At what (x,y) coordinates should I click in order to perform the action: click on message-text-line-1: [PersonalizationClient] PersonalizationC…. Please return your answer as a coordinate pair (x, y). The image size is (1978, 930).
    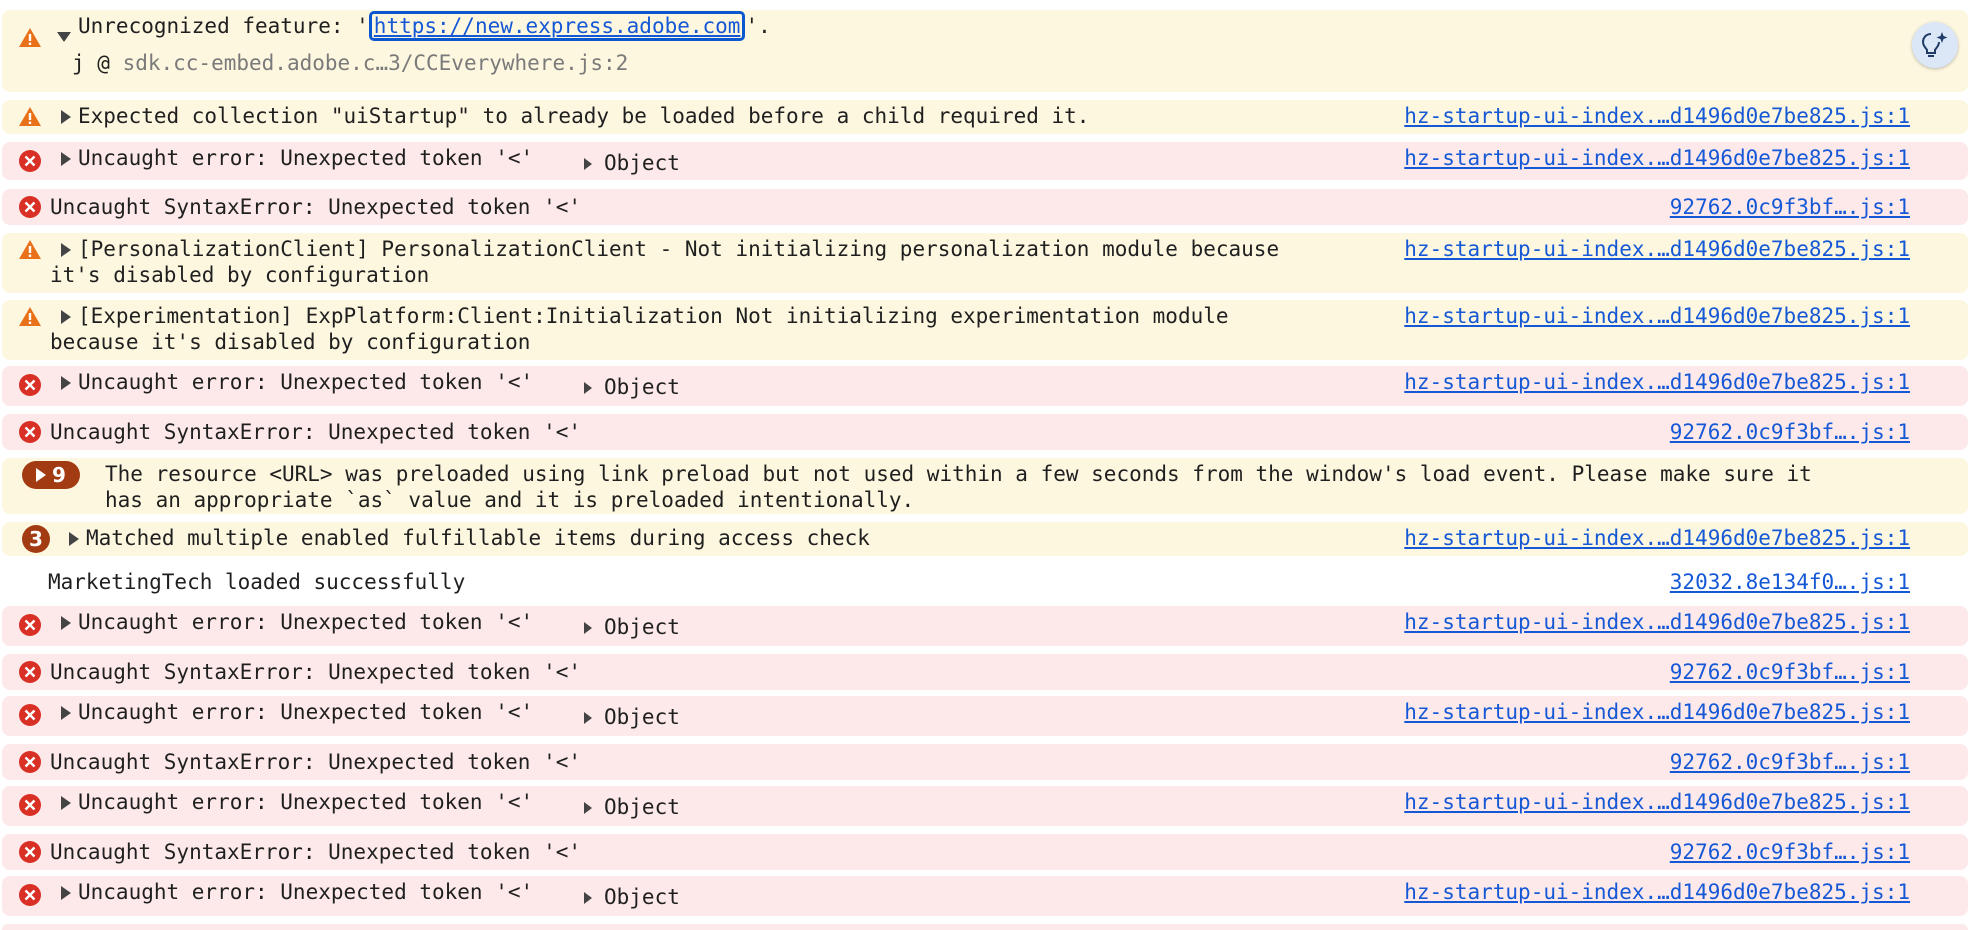
    Looking at the image, I should click on (679, 249).